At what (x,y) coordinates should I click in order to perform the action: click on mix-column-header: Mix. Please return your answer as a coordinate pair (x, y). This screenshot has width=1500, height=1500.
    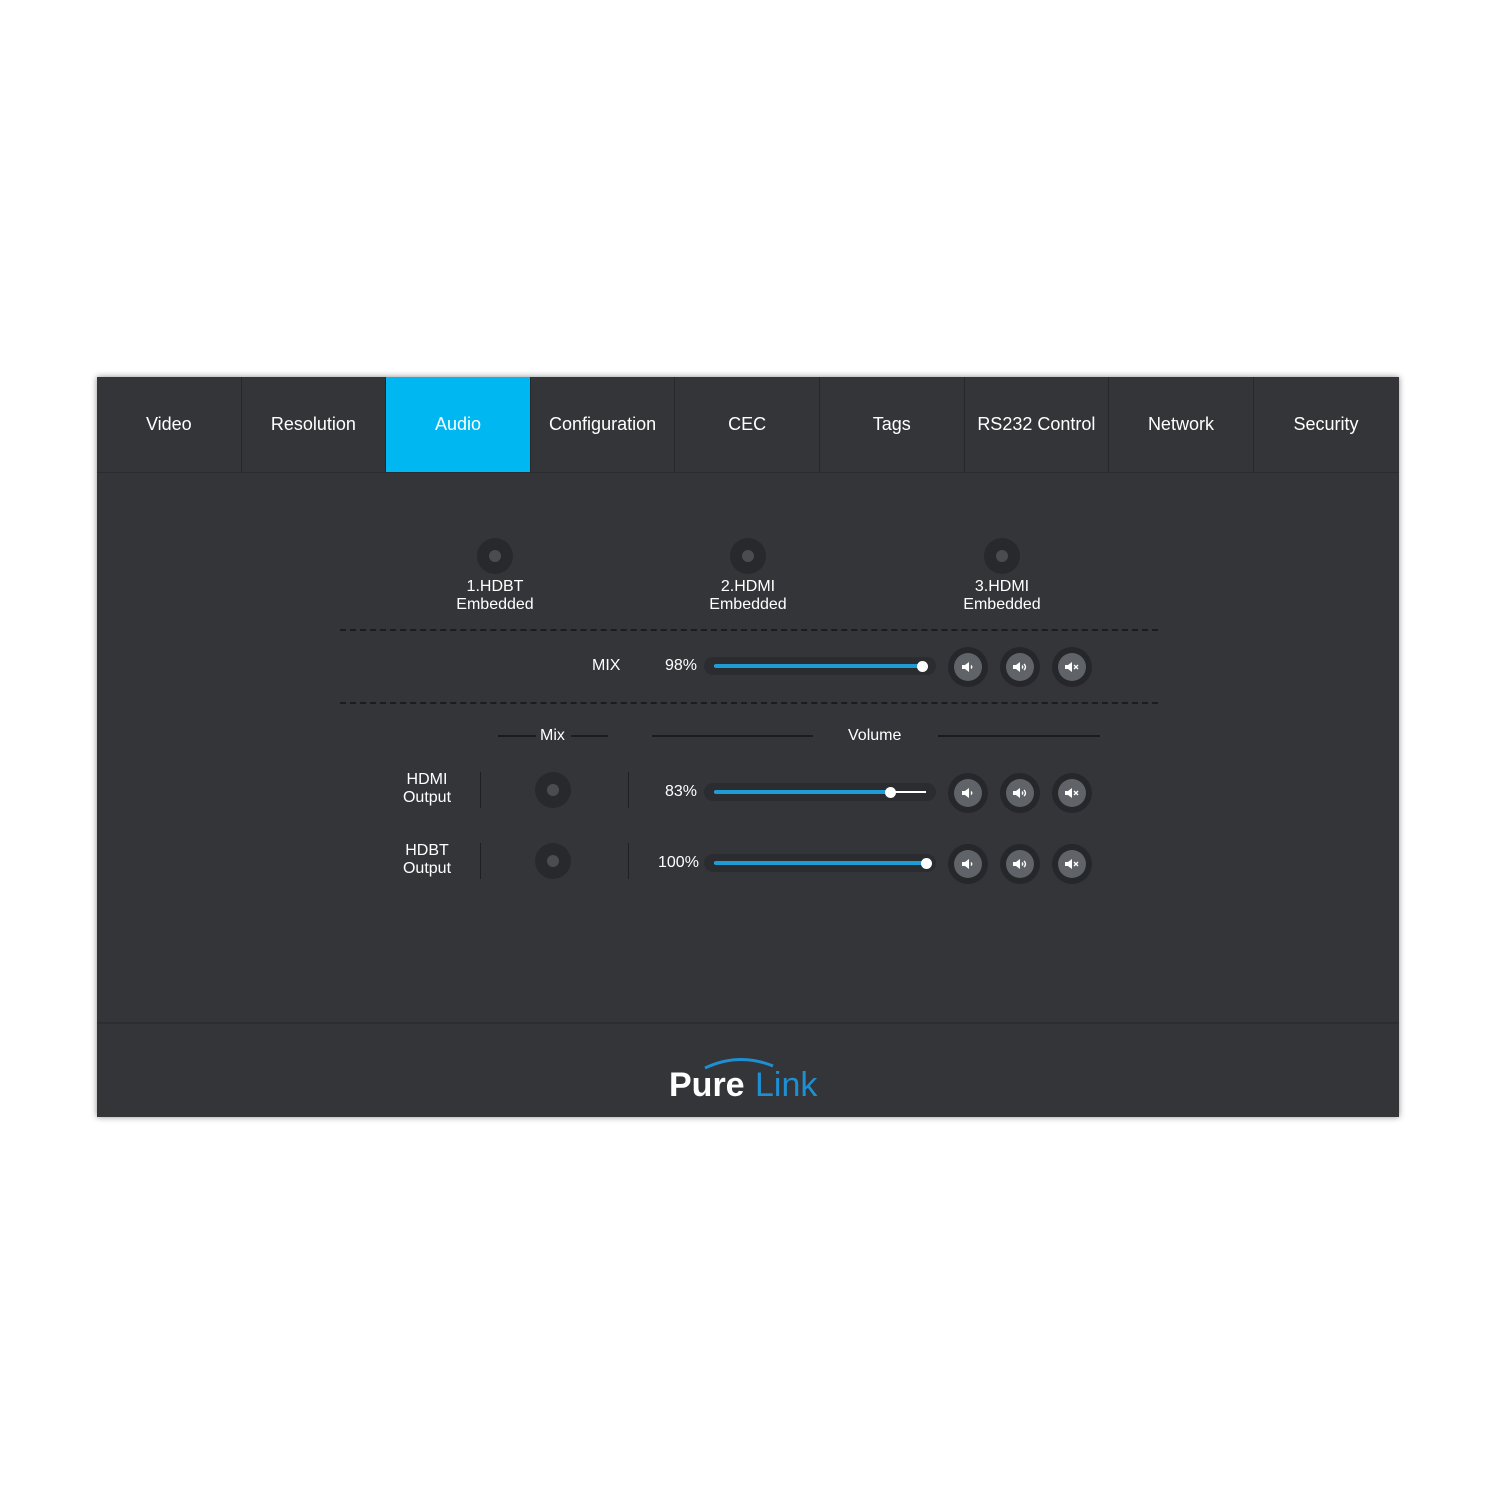
    Looking at the image, I should click on (552, 735).